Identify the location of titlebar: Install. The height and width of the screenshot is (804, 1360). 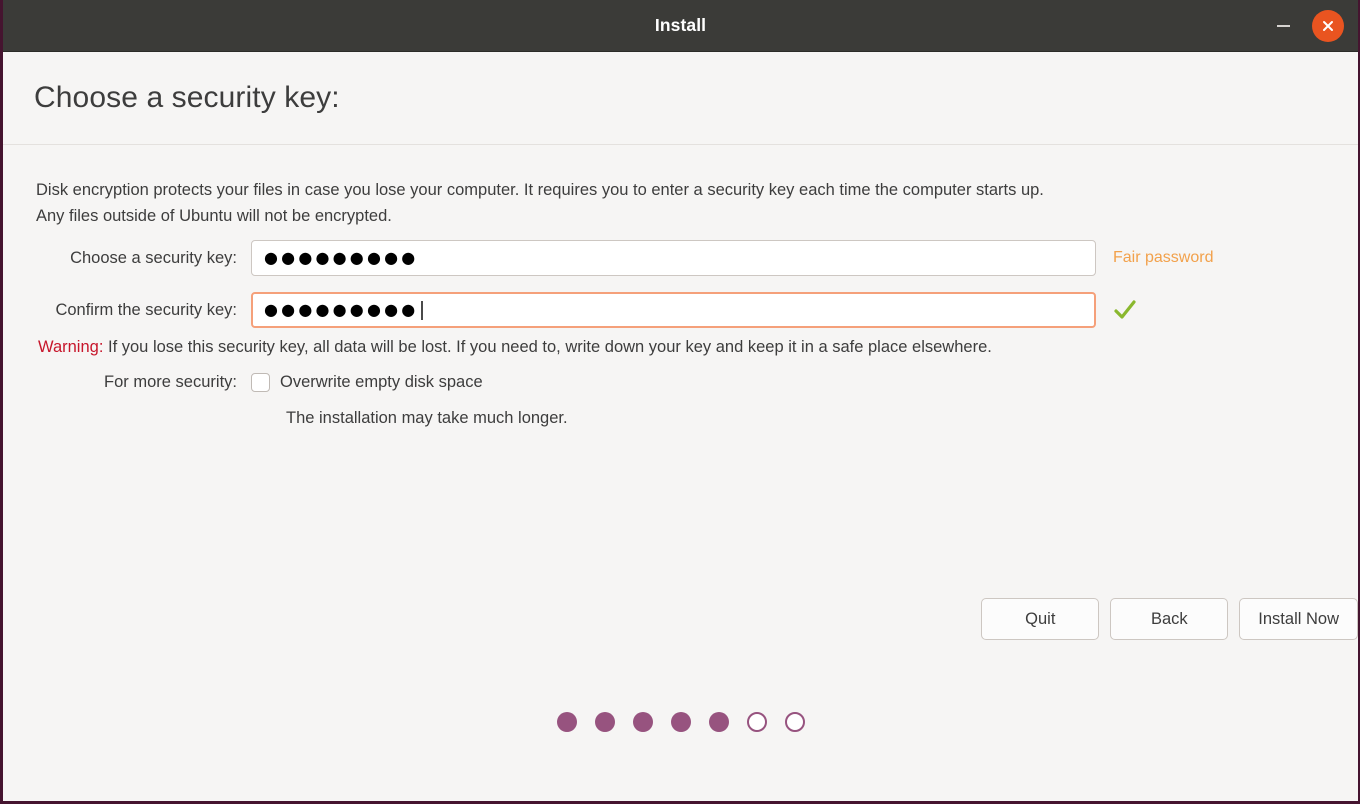
(680, 26).